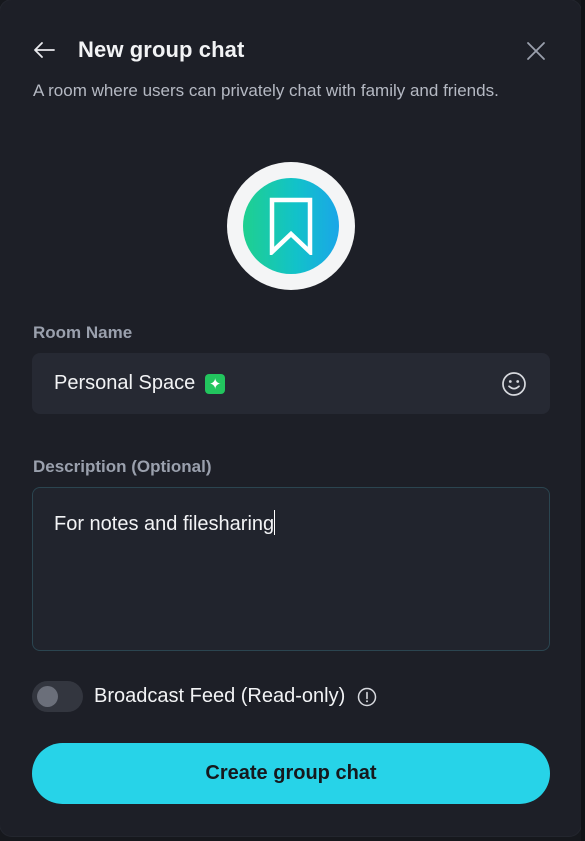 The image size is (585, 841). I want to click on broadcast-feed-row: Broadcast Feed (Read-only), so click(204, 696).